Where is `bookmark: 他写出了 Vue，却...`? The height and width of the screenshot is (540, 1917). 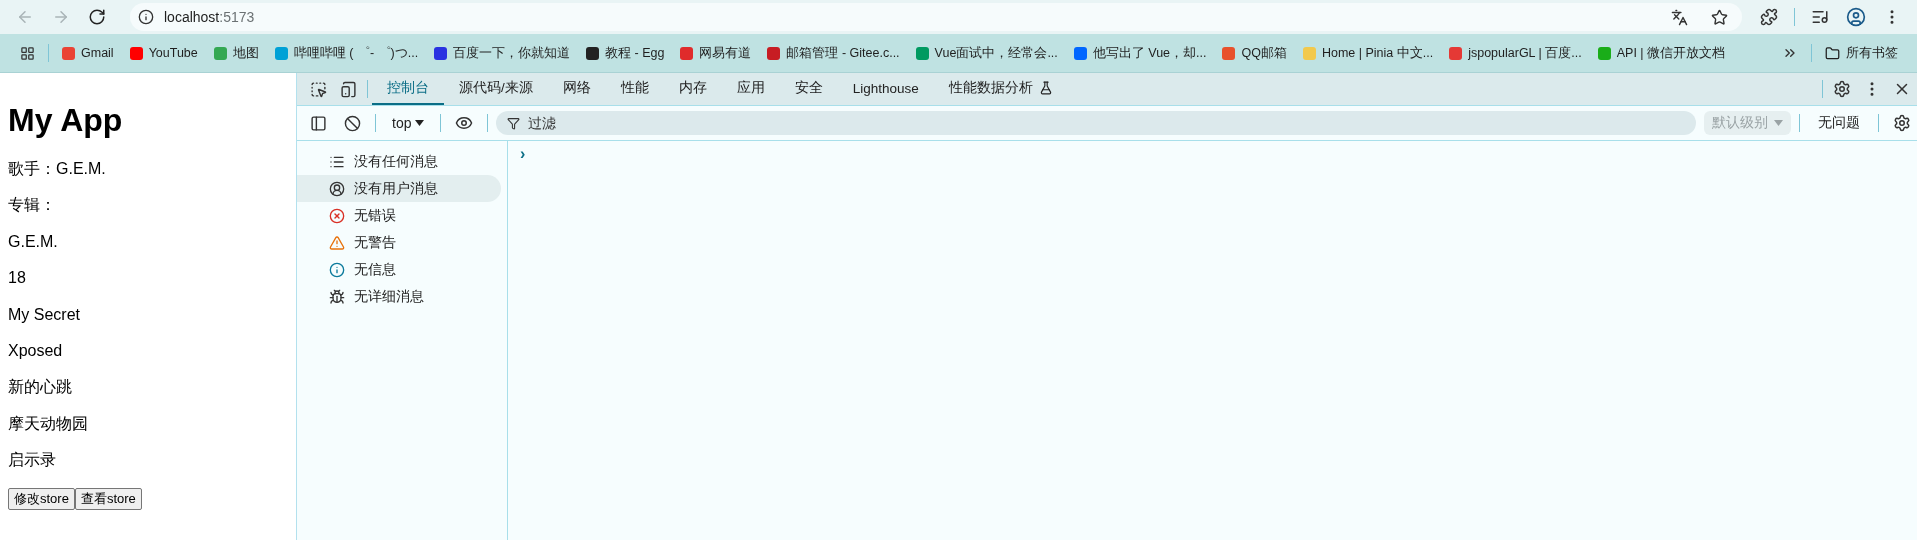
bookmark: 他写出了 Vue，却... is located at coordinates (1140, 53).